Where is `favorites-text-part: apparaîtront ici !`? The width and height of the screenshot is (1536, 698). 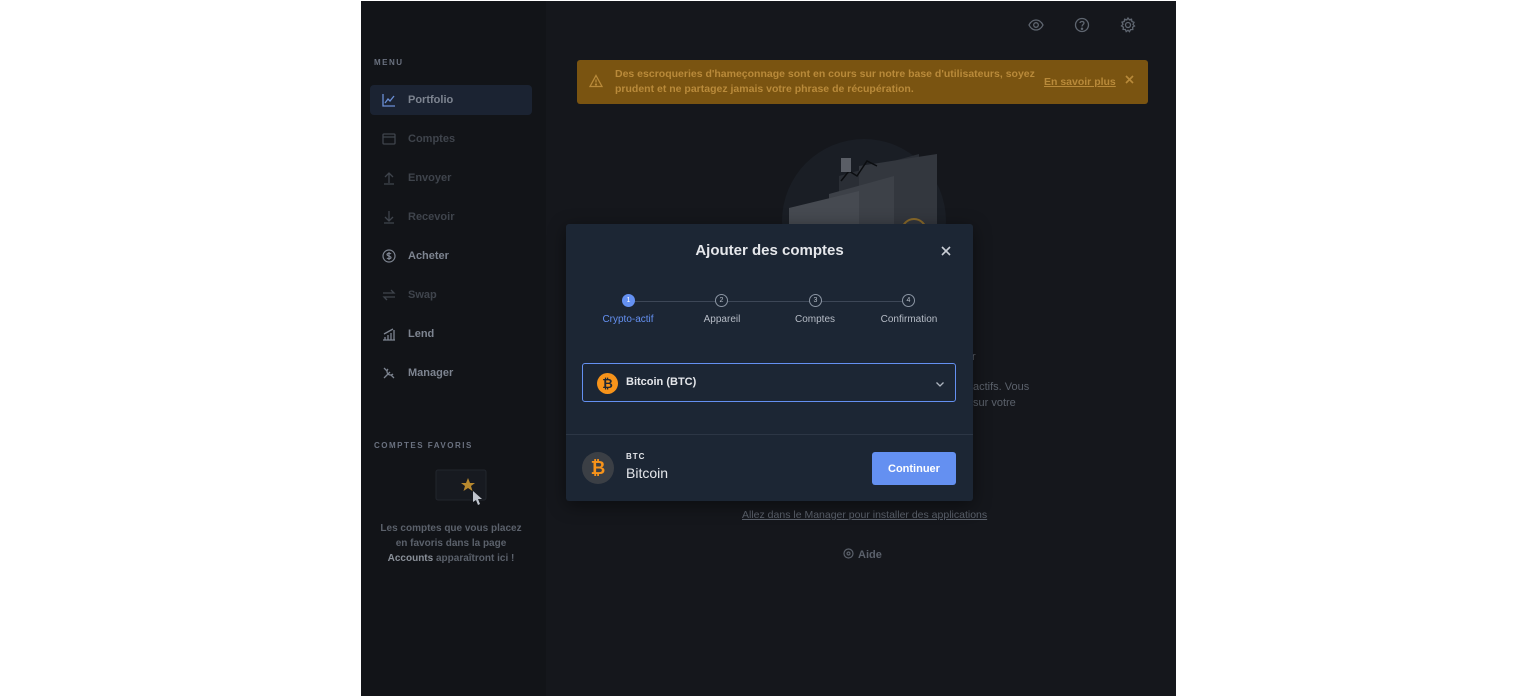 favorites-text-part: apparaîtront ici ! is located at coordinates (475, 558).